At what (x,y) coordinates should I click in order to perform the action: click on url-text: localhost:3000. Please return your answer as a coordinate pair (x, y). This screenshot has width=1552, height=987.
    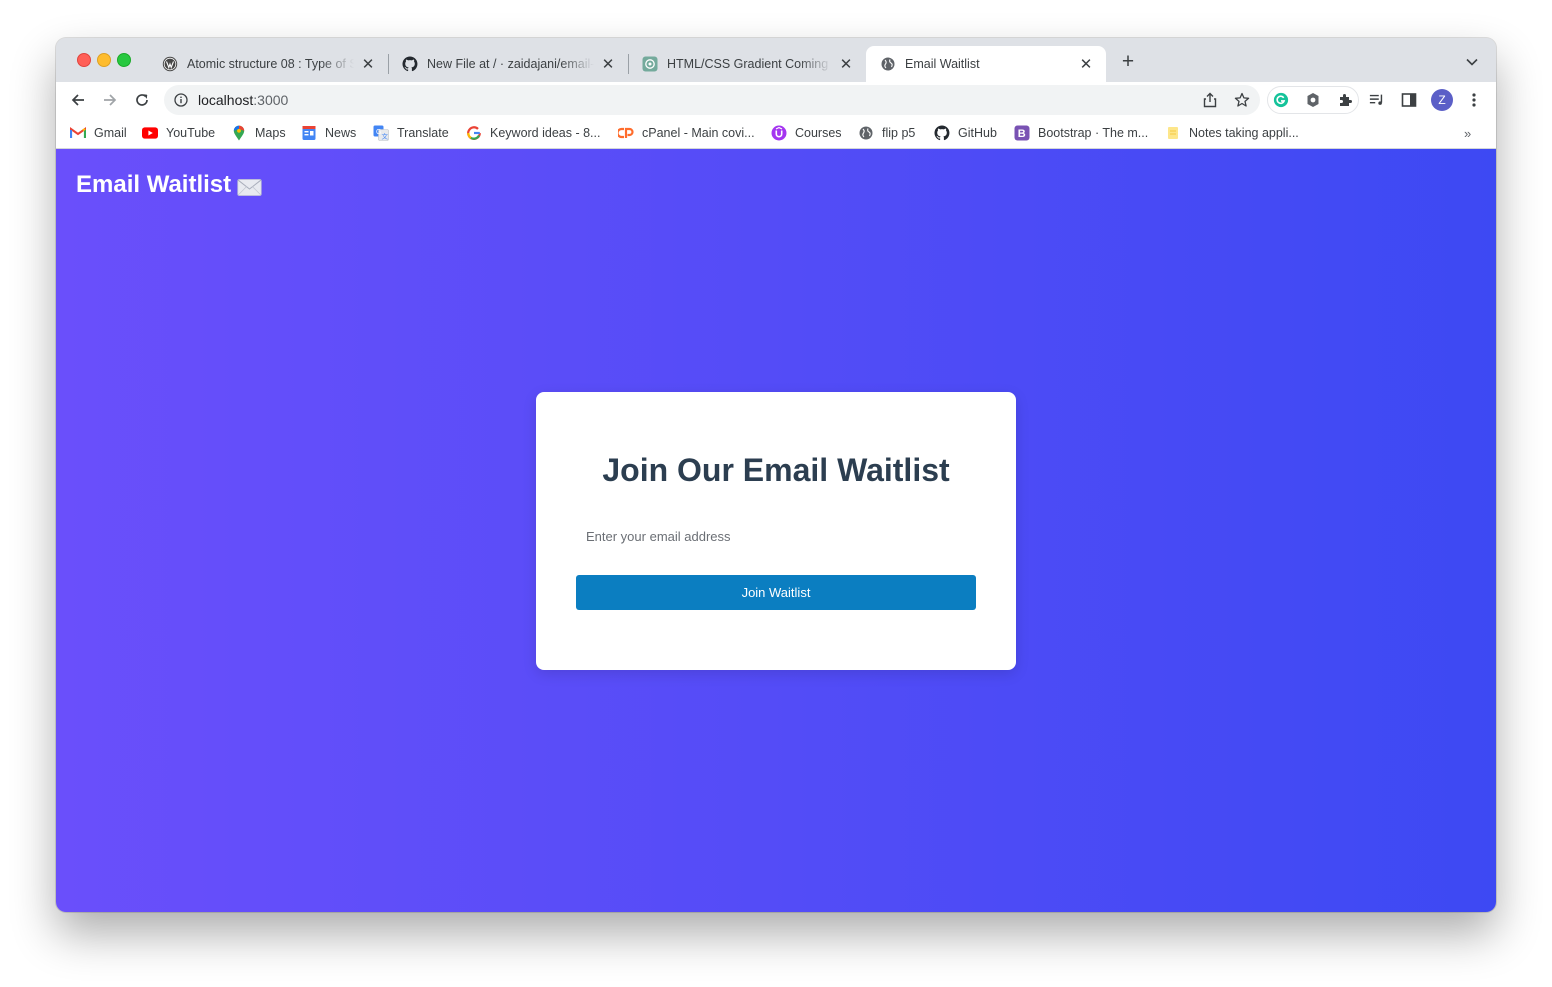
    Looking at the image, I should click on (243, 100).